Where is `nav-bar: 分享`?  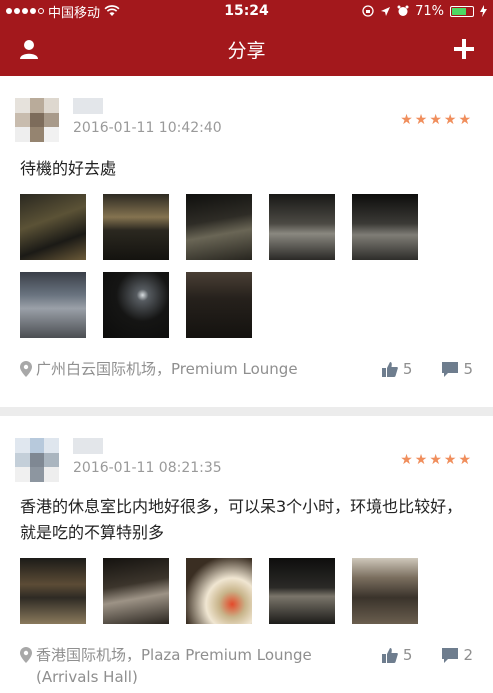
nav-bar: 分享 is located at coordinates (246, 49).